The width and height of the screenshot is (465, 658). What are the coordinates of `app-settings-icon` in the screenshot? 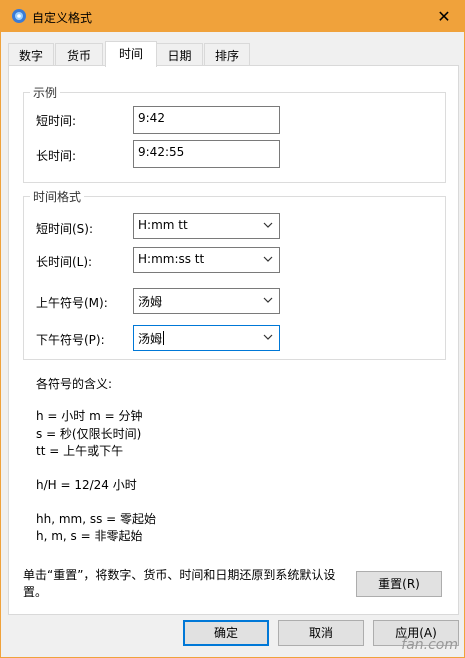 It's located at (19, 16).